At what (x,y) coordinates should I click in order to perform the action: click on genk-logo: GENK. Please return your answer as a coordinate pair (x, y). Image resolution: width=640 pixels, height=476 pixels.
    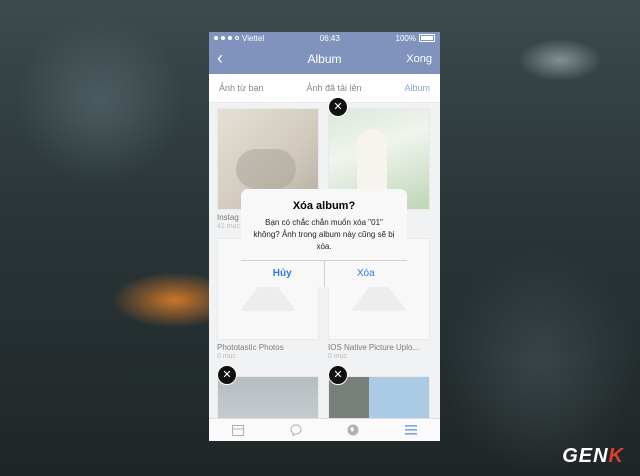
    Looking at the image, I should click on (593, 456).